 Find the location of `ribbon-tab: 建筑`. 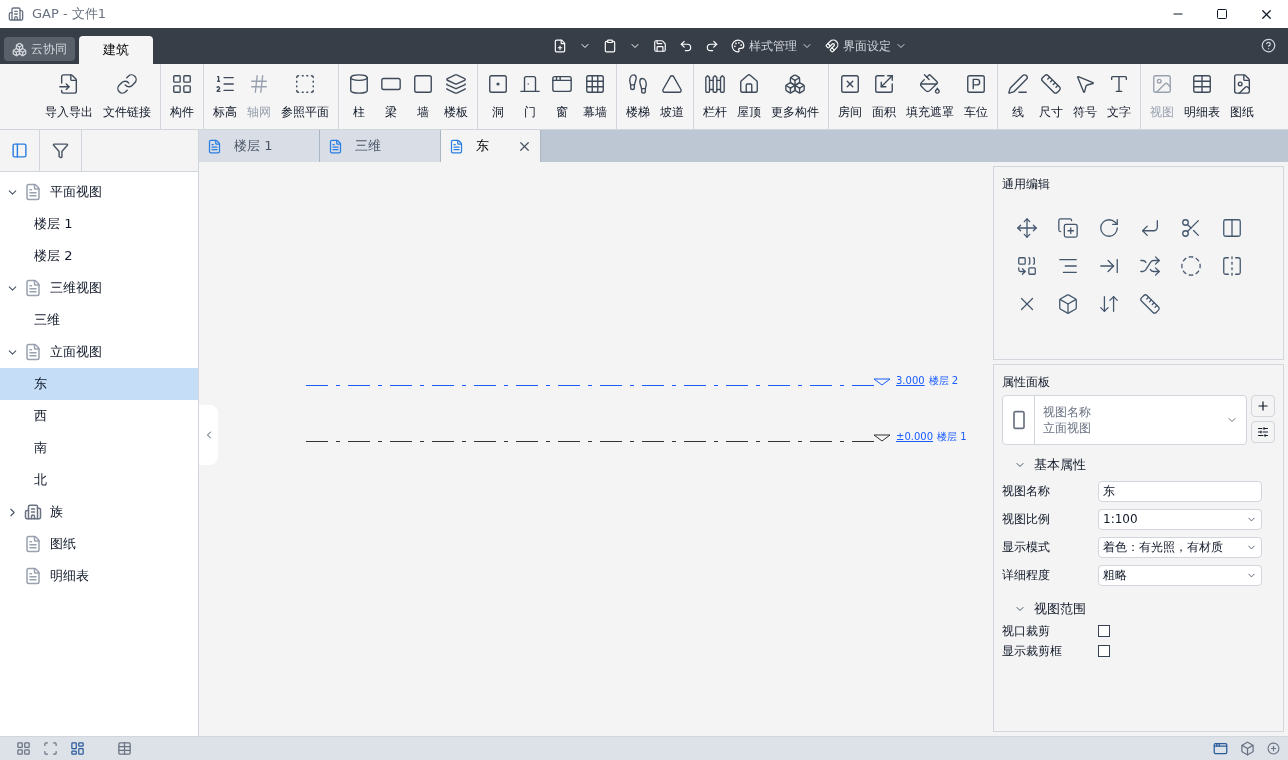

ribbon-tab: 建筑 is located at coordinates (116, 50).